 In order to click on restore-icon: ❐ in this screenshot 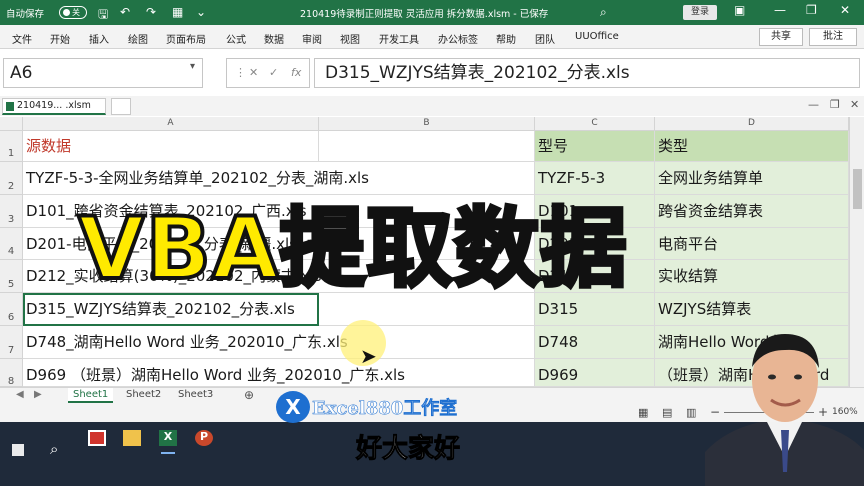, I will do `click(811, 10)`.